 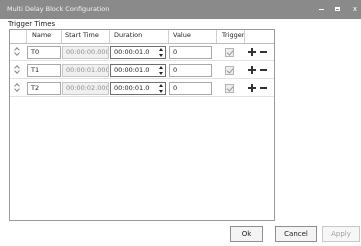 What do you see at coordinates (85, 52) in the screenshot?
I see `start-time-field: 00:00:00.000` at bounding box center [85, 52].